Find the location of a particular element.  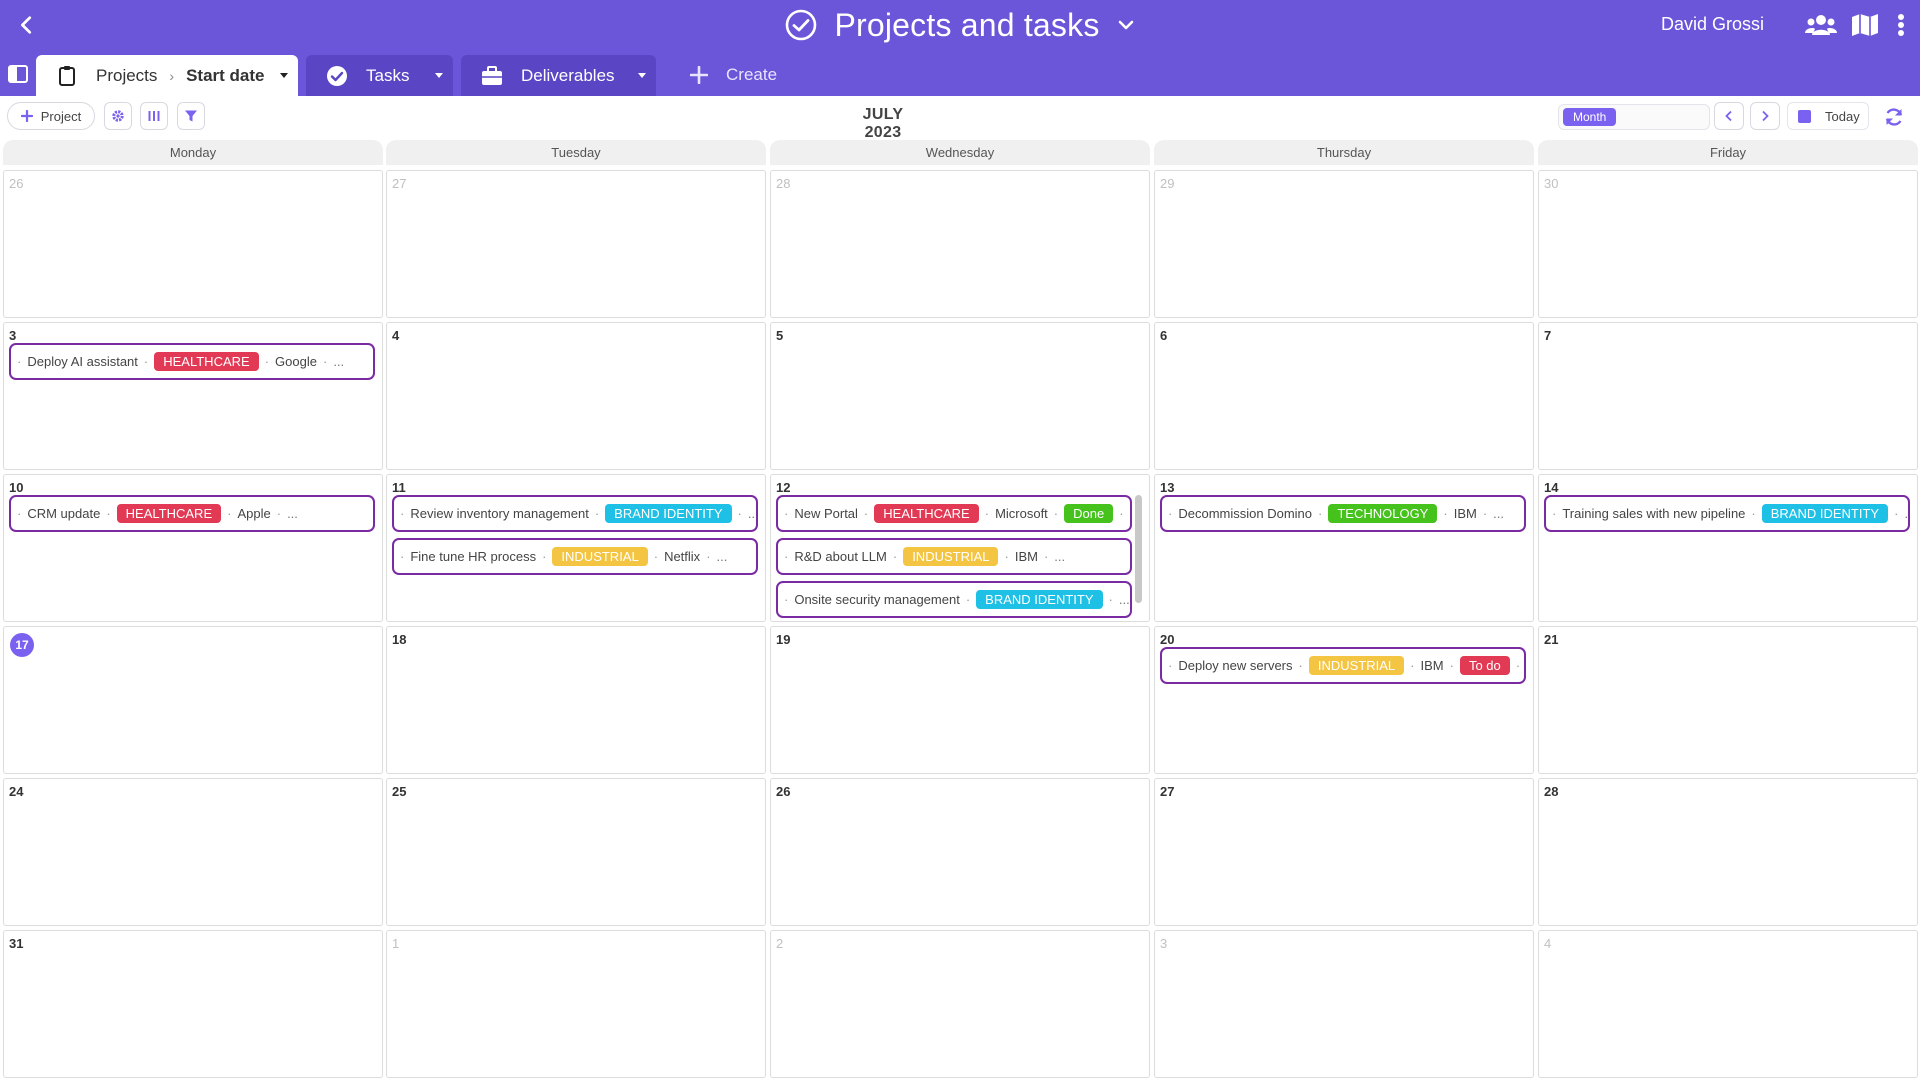

tab-deliverables: Deliverables is located at coordinates (558, 75).